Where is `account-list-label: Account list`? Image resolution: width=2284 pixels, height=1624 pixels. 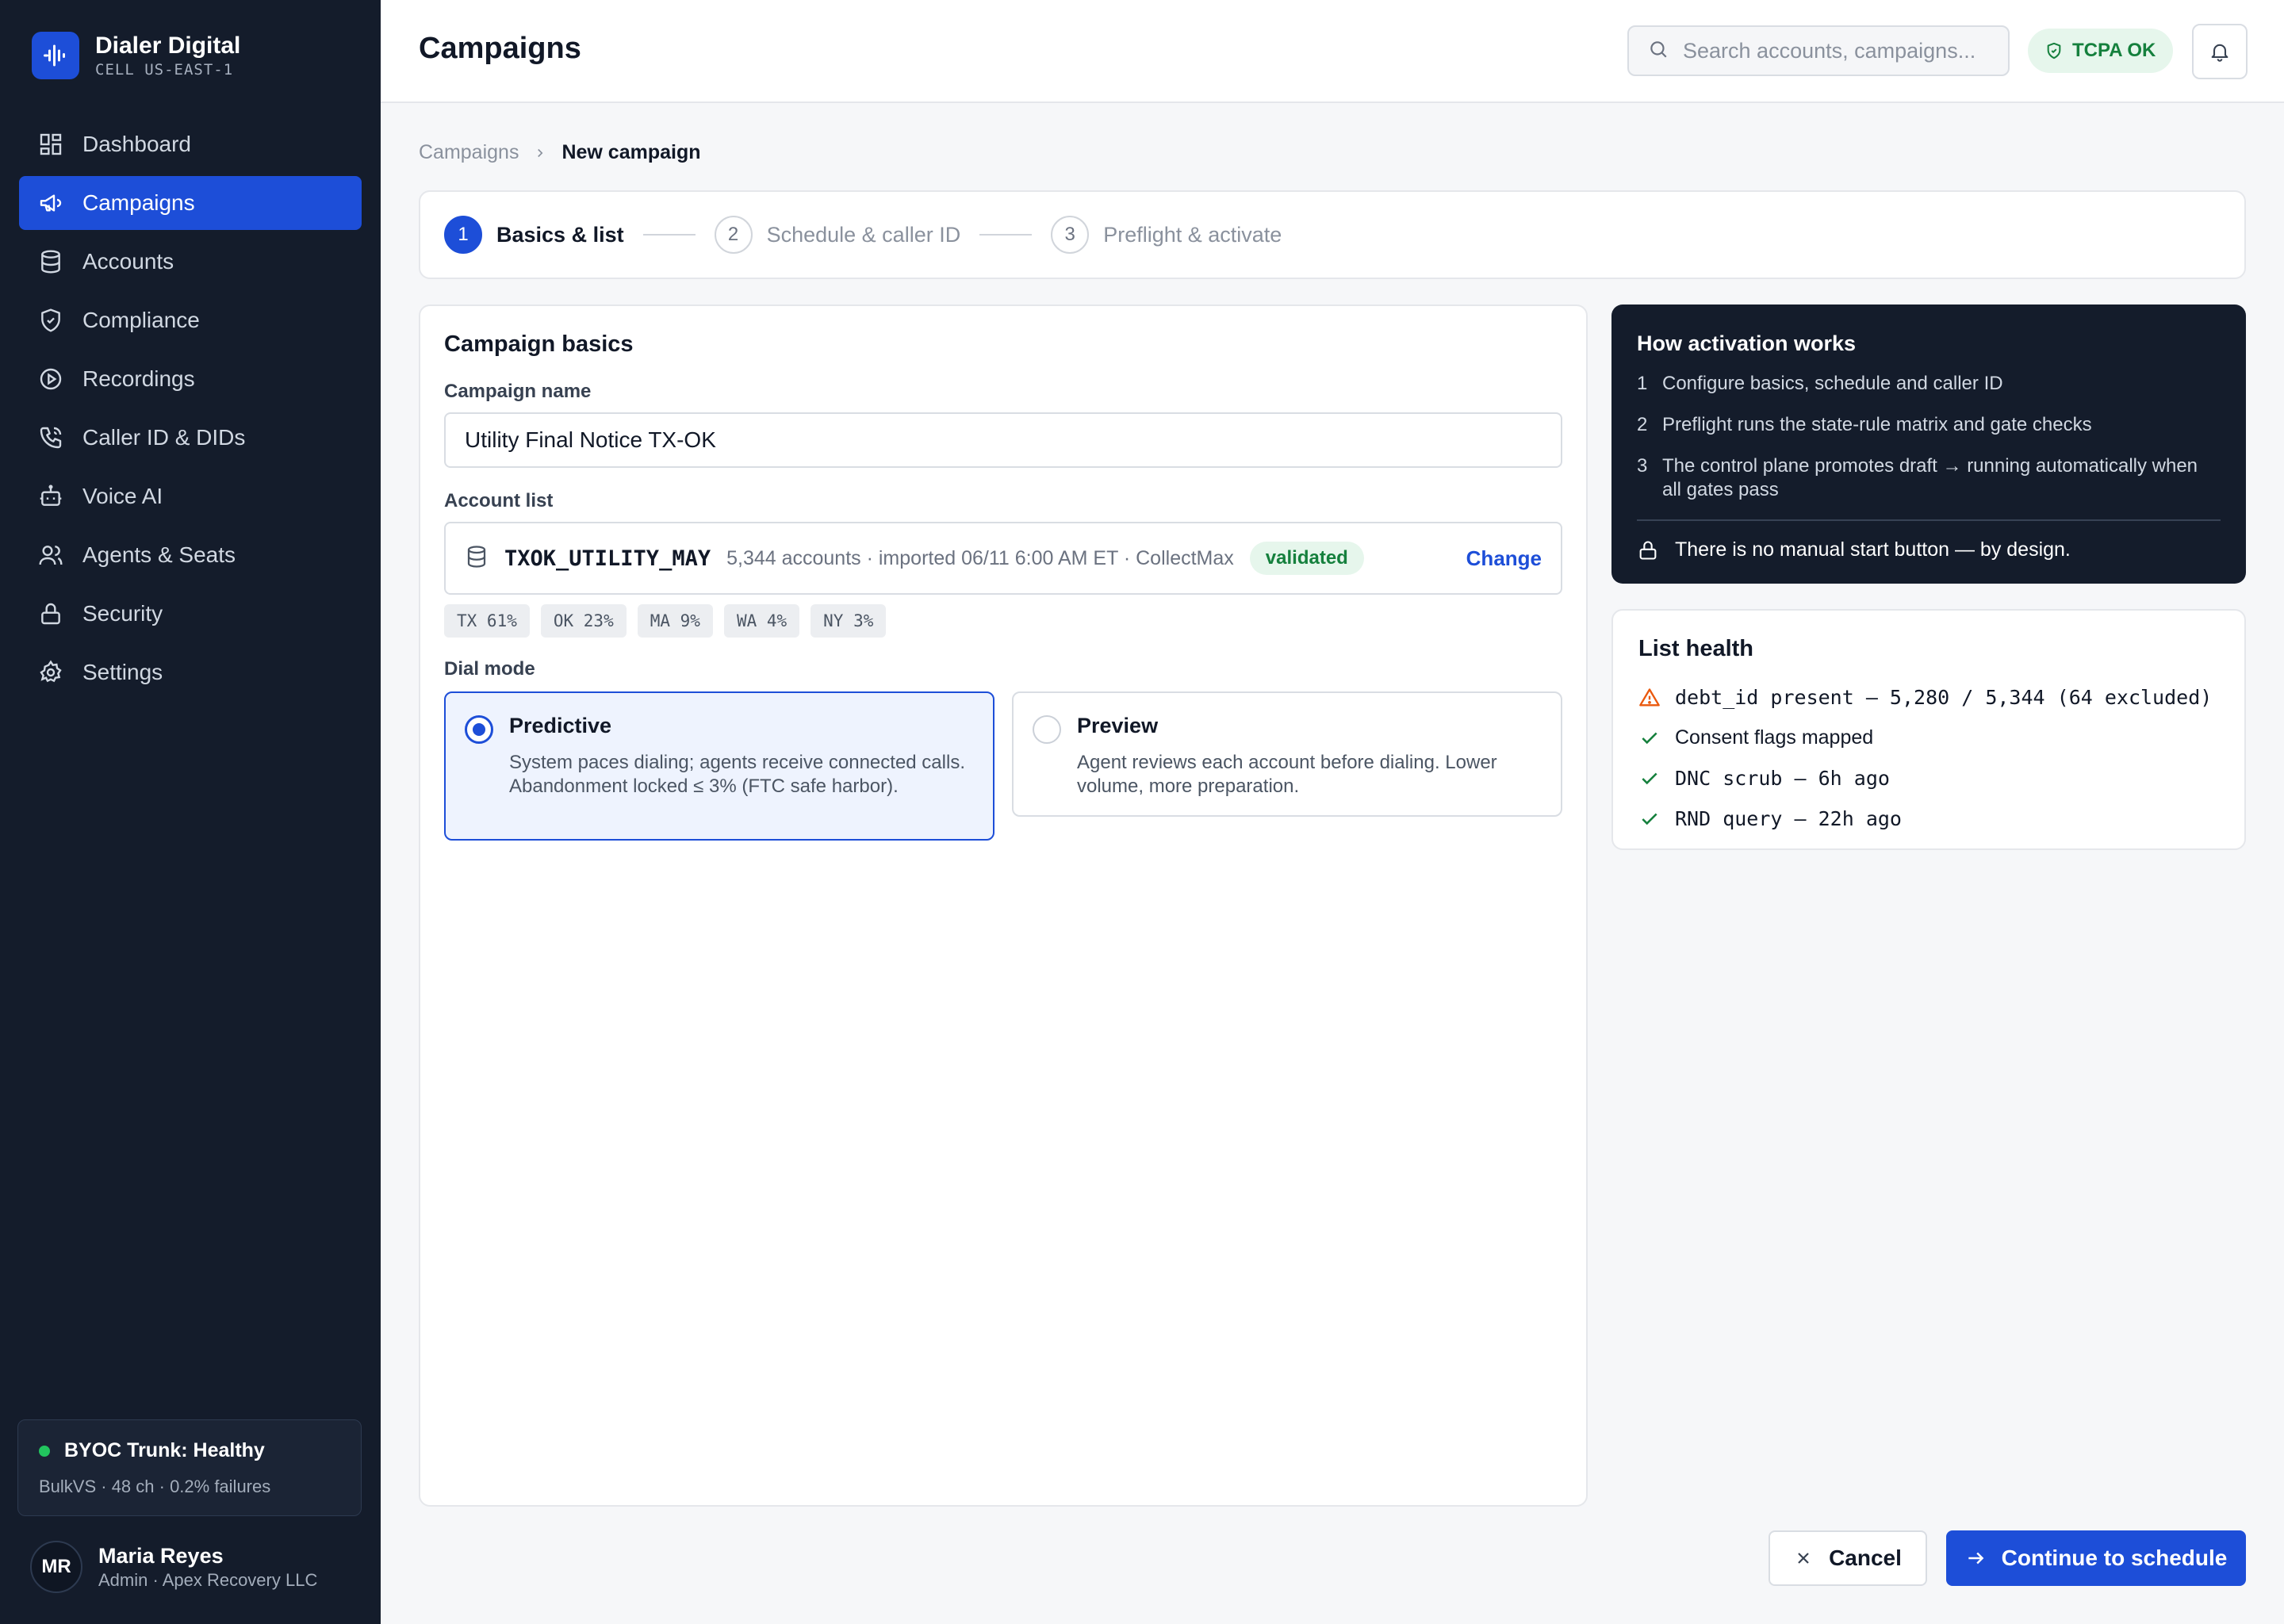 account-list-label: Account list is located at coordinates (499, 501).